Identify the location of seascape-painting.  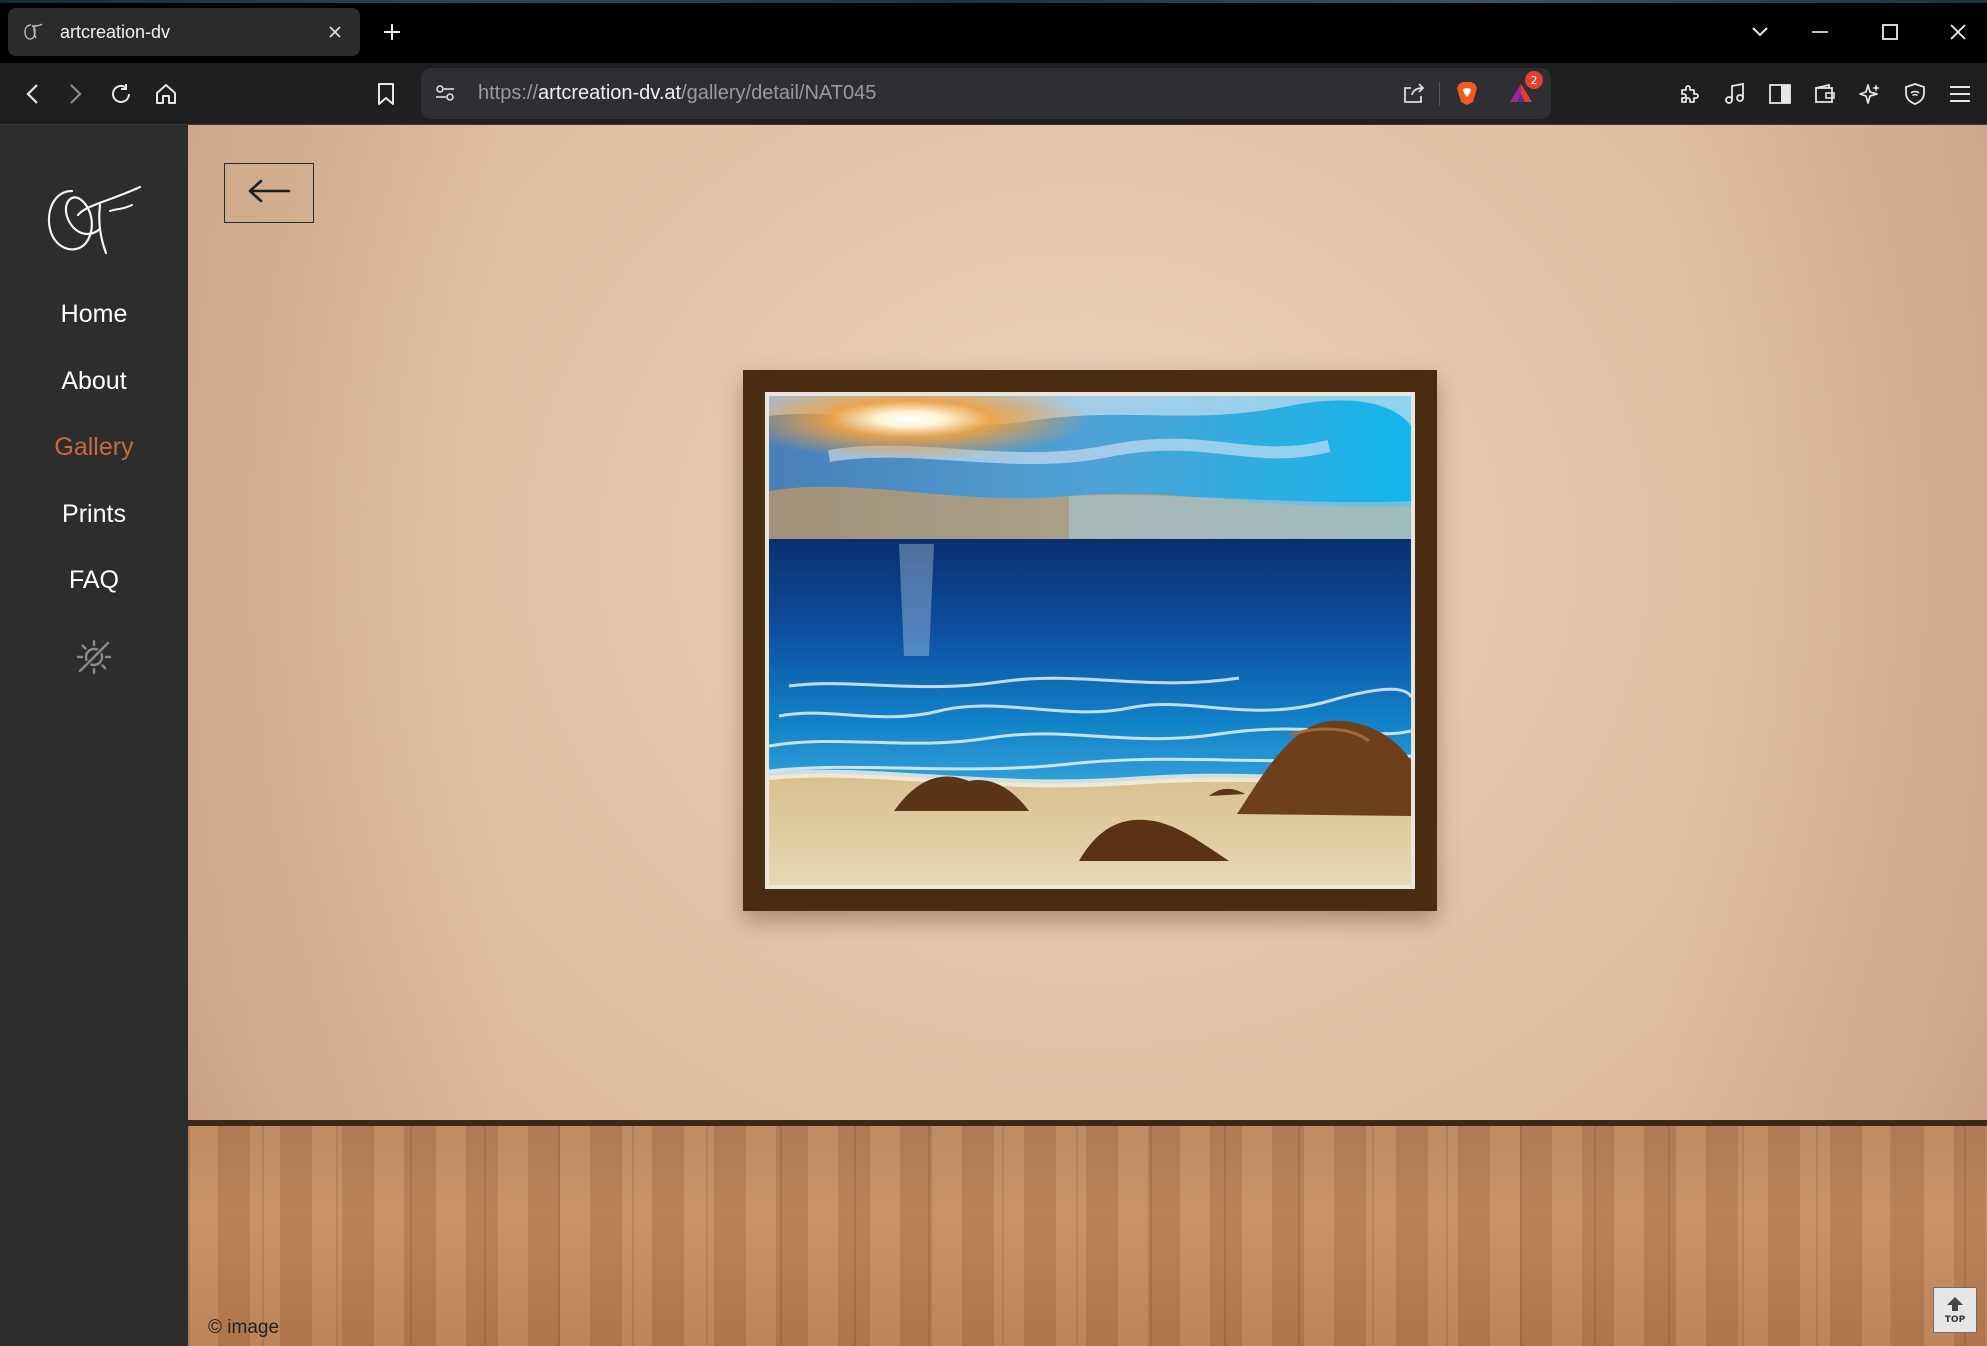
(1090, 640).